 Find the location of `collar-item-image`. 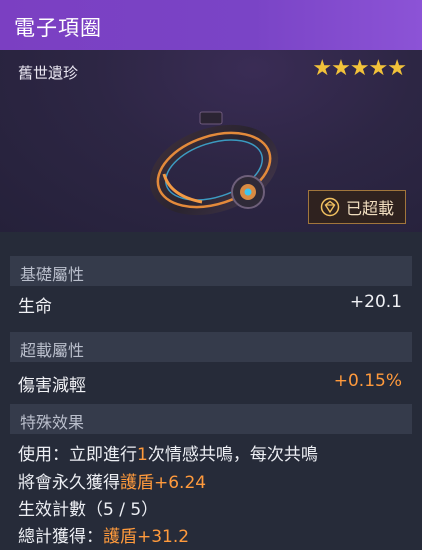

collar-item-image is located at coordinates (214, 163).